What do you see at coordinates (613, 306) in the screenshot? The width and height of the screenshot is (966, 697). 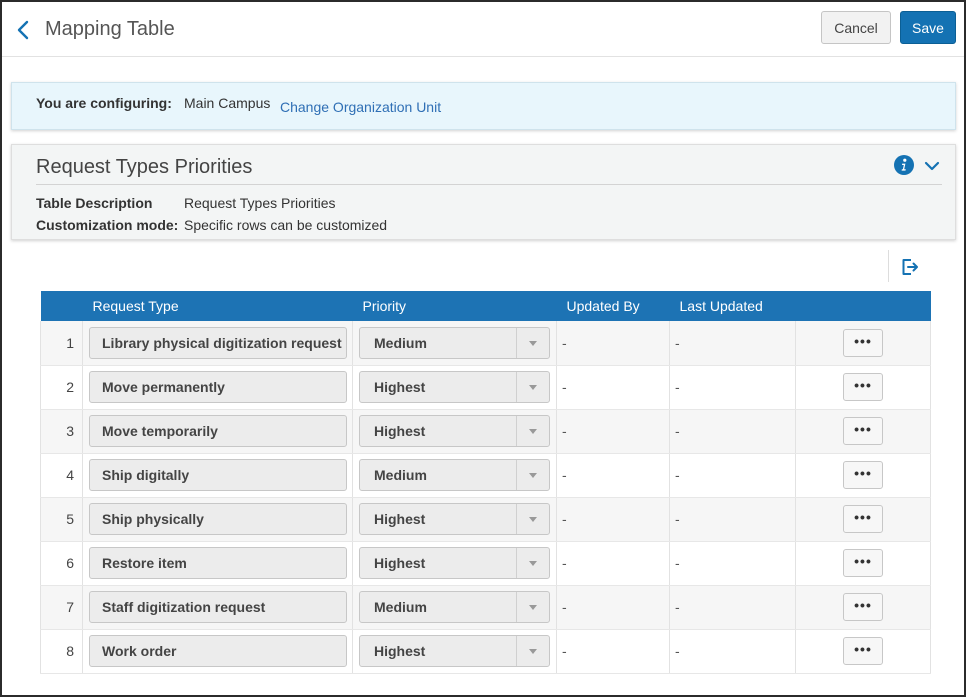 I see `column-header-updated-by: Updated By` at bounding box center [613, 306].